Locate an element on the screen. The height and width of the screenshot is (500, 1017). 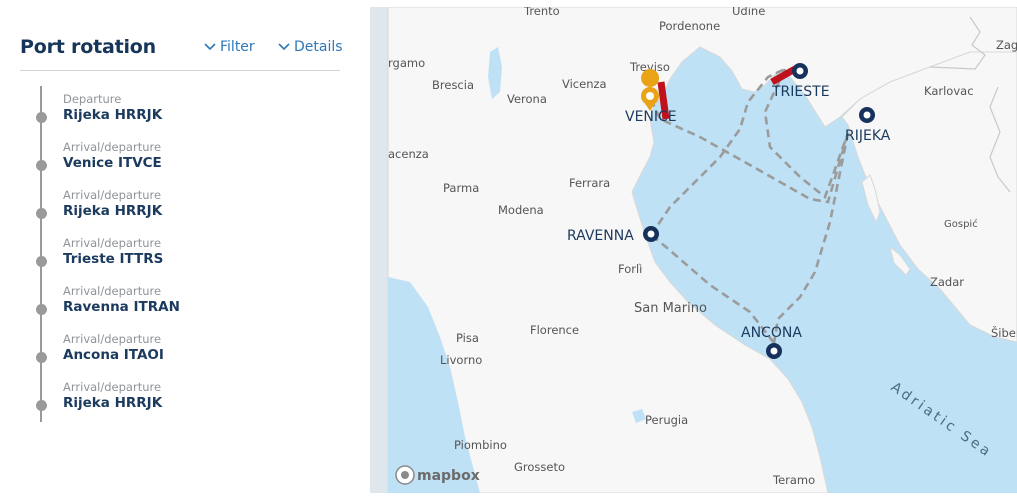
city-label: Parma is located at coordinates (461, 188).